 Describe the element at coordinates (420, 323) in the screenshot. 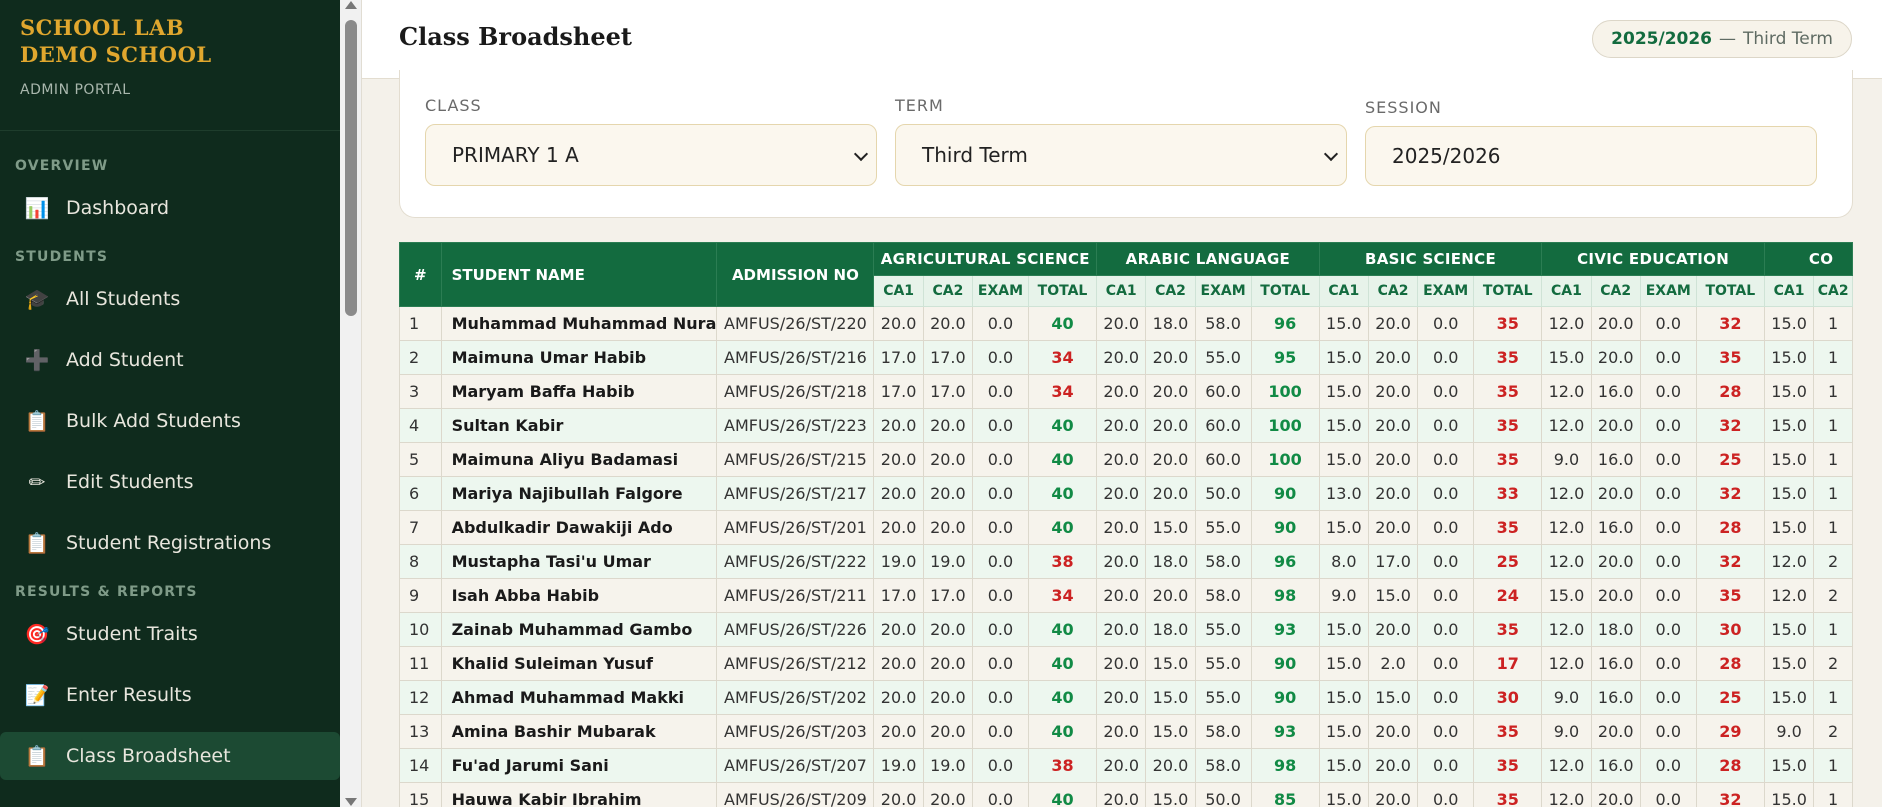

I see `row-number: 1` at that location.